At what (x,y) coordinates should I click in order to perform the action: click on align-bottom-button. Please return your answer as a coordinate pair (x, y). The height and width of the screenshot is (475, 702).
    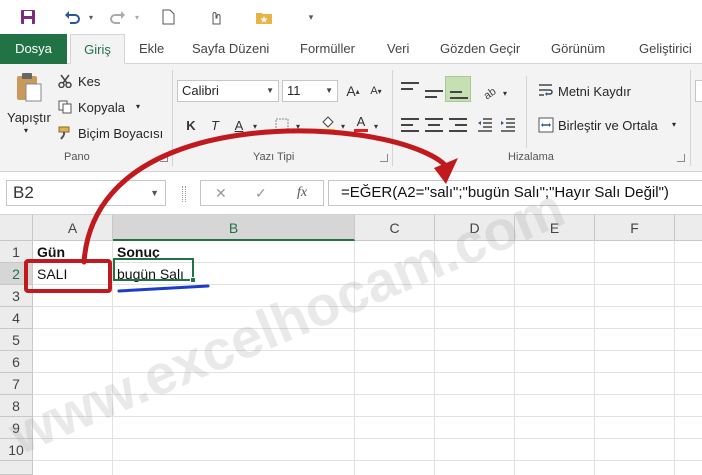
    Looking at the image, I should click on (458, 89).